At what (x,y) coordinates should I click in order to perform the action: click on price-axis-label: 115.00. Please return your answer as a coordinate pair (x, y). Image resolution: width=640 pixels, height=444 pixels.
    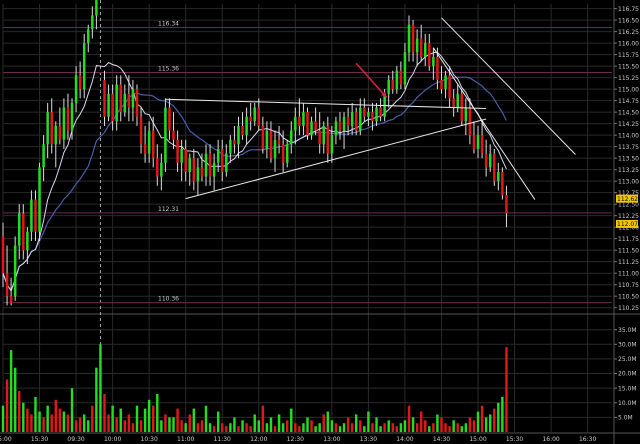
    Looking at the image, I should click on (628, 89).